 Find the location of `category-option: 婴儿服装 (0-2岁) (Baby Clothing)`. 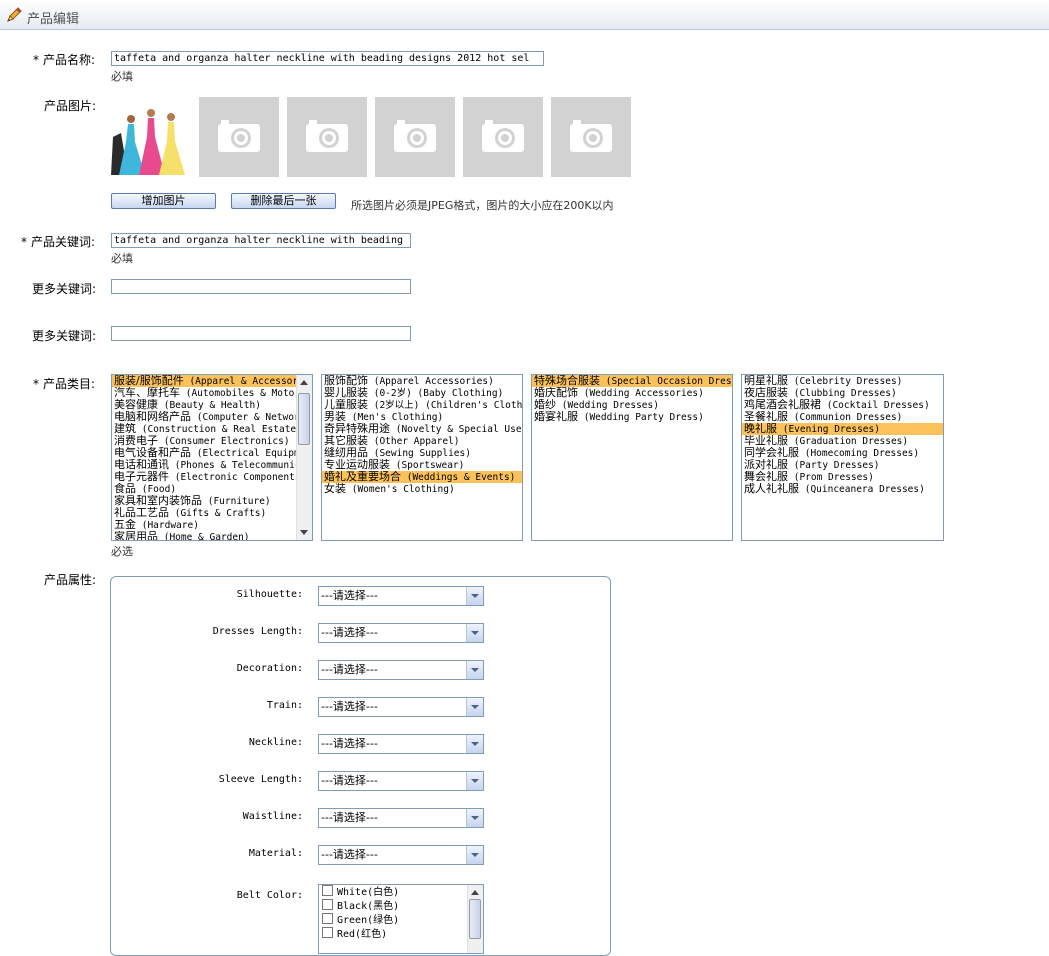

category-option: 婴儿服装 (0-2岁) (Baby Clothing) is located at coordinates (422, 393).